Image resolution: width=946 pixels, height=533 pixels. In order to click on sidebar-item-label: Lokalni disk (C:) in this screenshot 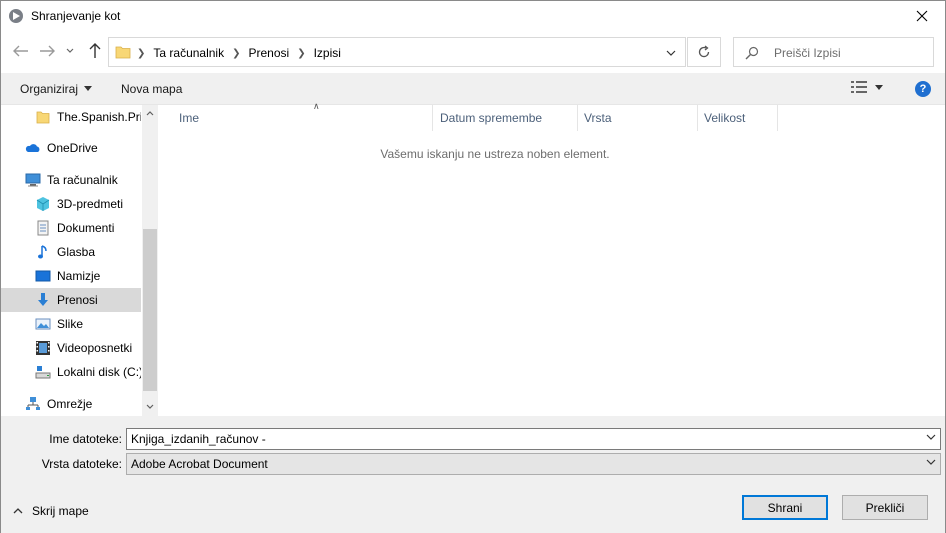, I will do `click(99, 372)`.